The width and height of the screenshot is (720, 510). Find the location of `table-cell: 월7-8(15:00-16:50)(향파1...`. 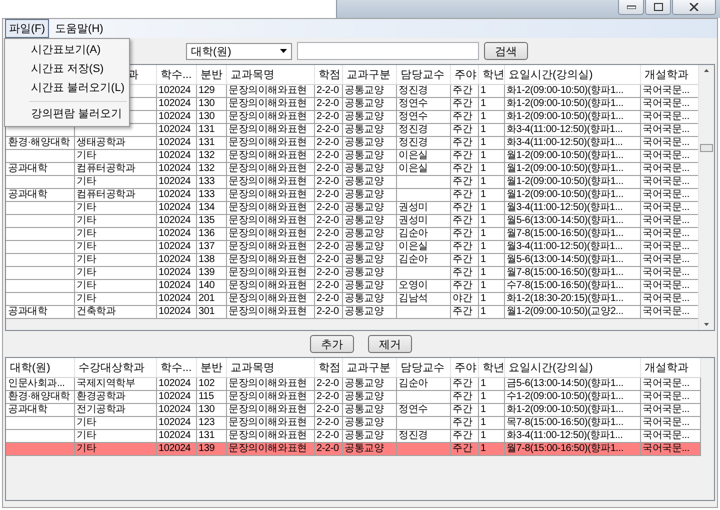

table-cell: 월7-8(15:00-16:50)(향파1... is located at coordinates (572, 273).